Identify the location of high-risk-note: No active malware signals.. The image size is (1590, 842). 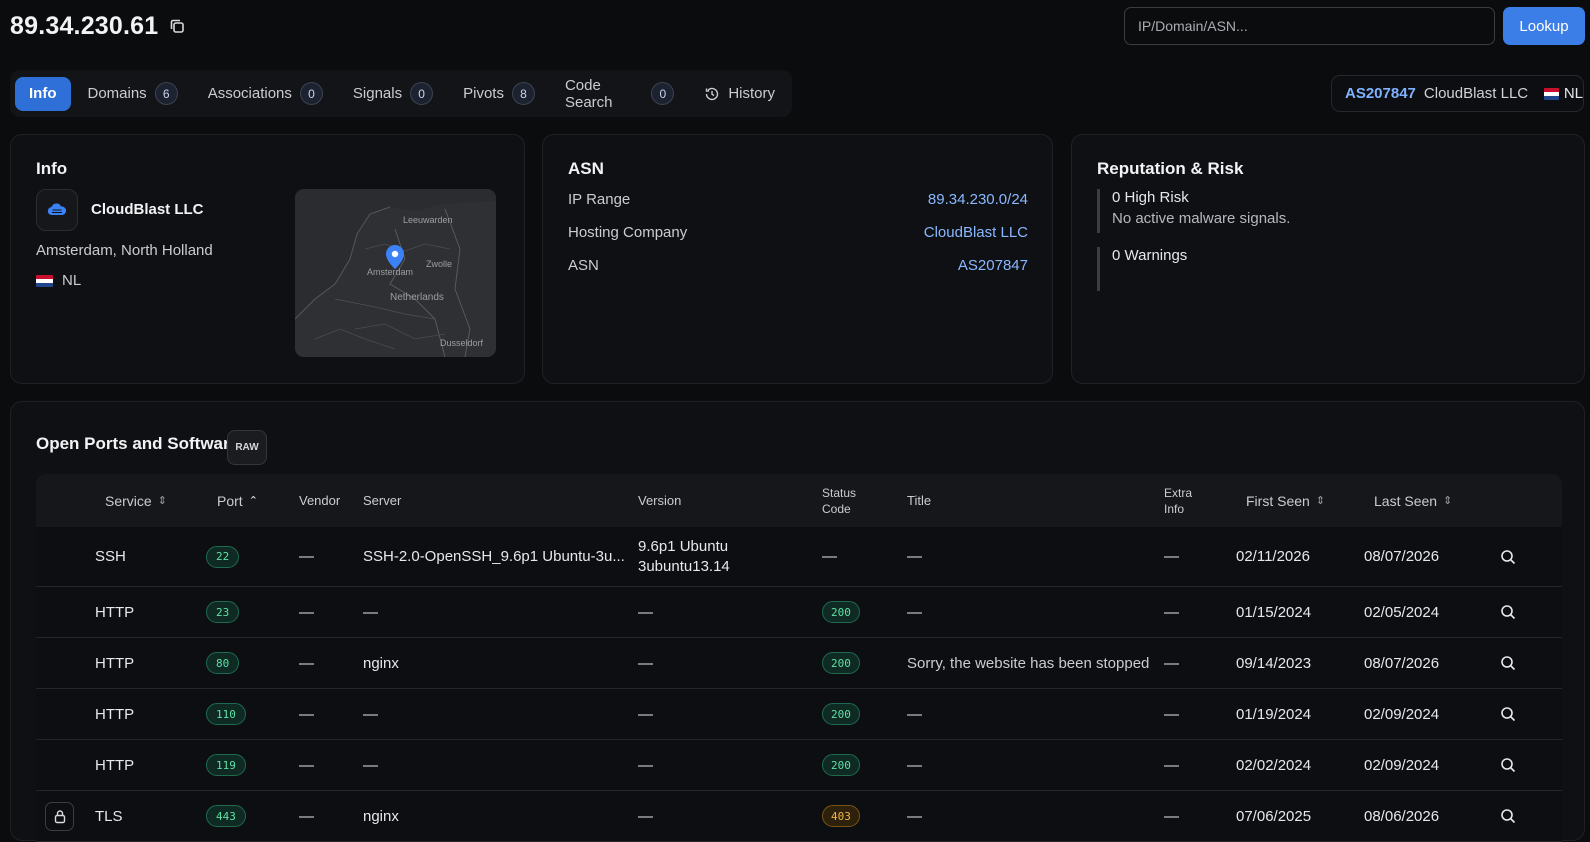
(1201, 218).